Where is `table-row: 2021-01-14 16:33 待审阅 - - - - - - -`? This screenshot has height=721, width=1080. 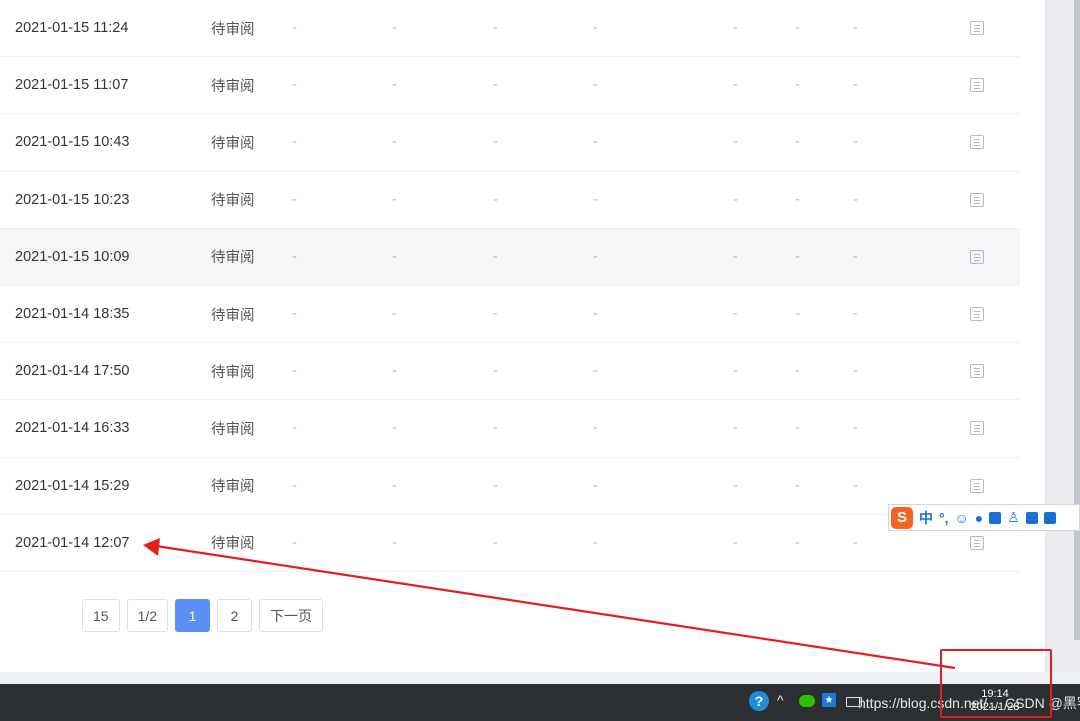
table-row: 2021-01-14 16:33 待审阅 - - - - - - - is located at coordinates (510, 429).